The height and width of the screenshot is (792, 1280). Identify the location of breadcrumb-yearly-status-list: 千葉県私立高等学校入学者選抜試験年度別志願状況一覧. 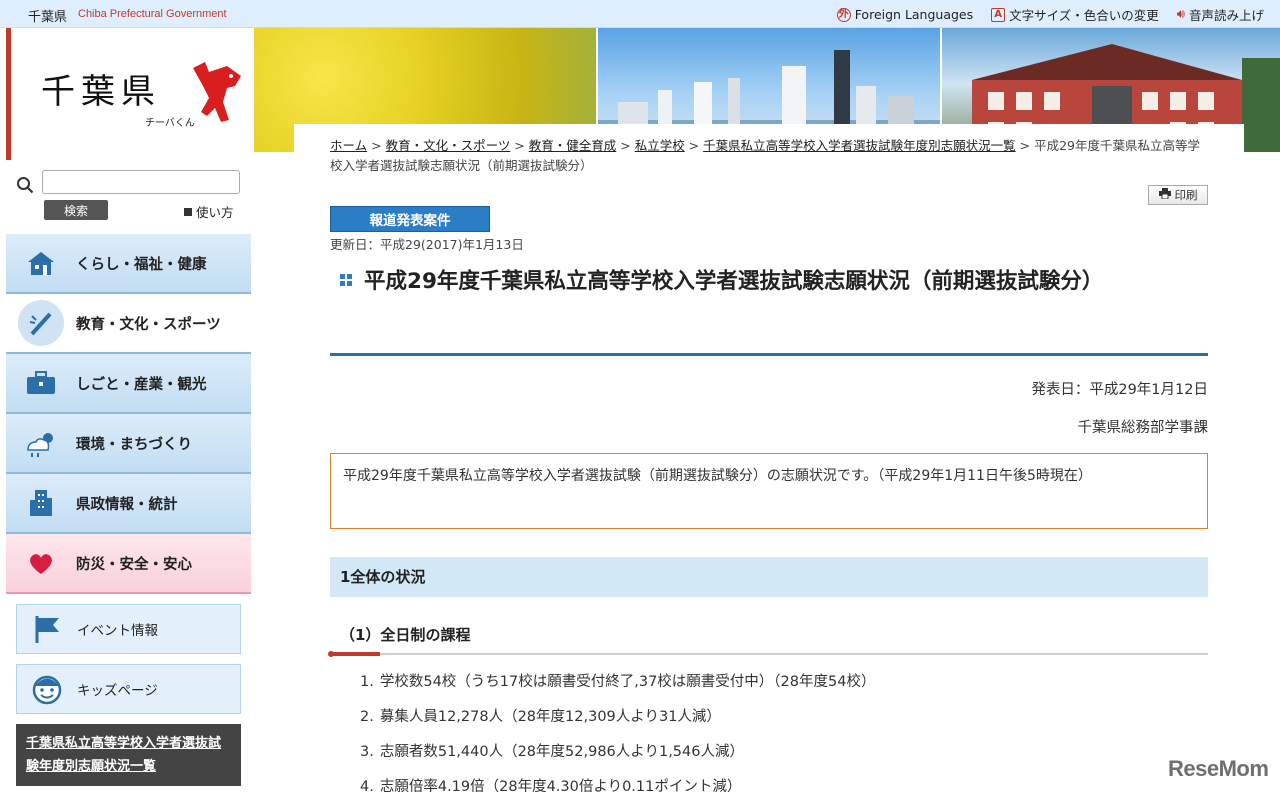
(859, 145).